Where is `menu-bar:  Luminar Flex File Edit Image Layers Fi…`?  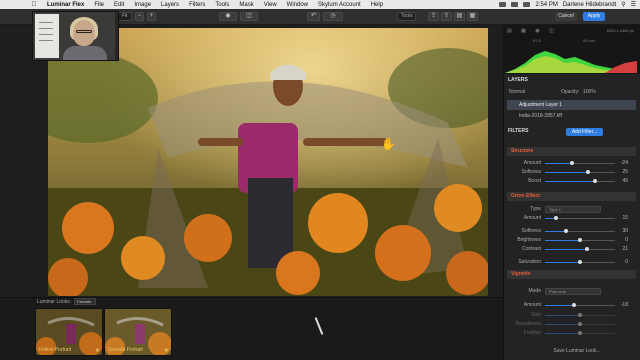 menu-bar:  Luminar Flex File Edit Image Layers Fi… is located at coordinates (320, 4).